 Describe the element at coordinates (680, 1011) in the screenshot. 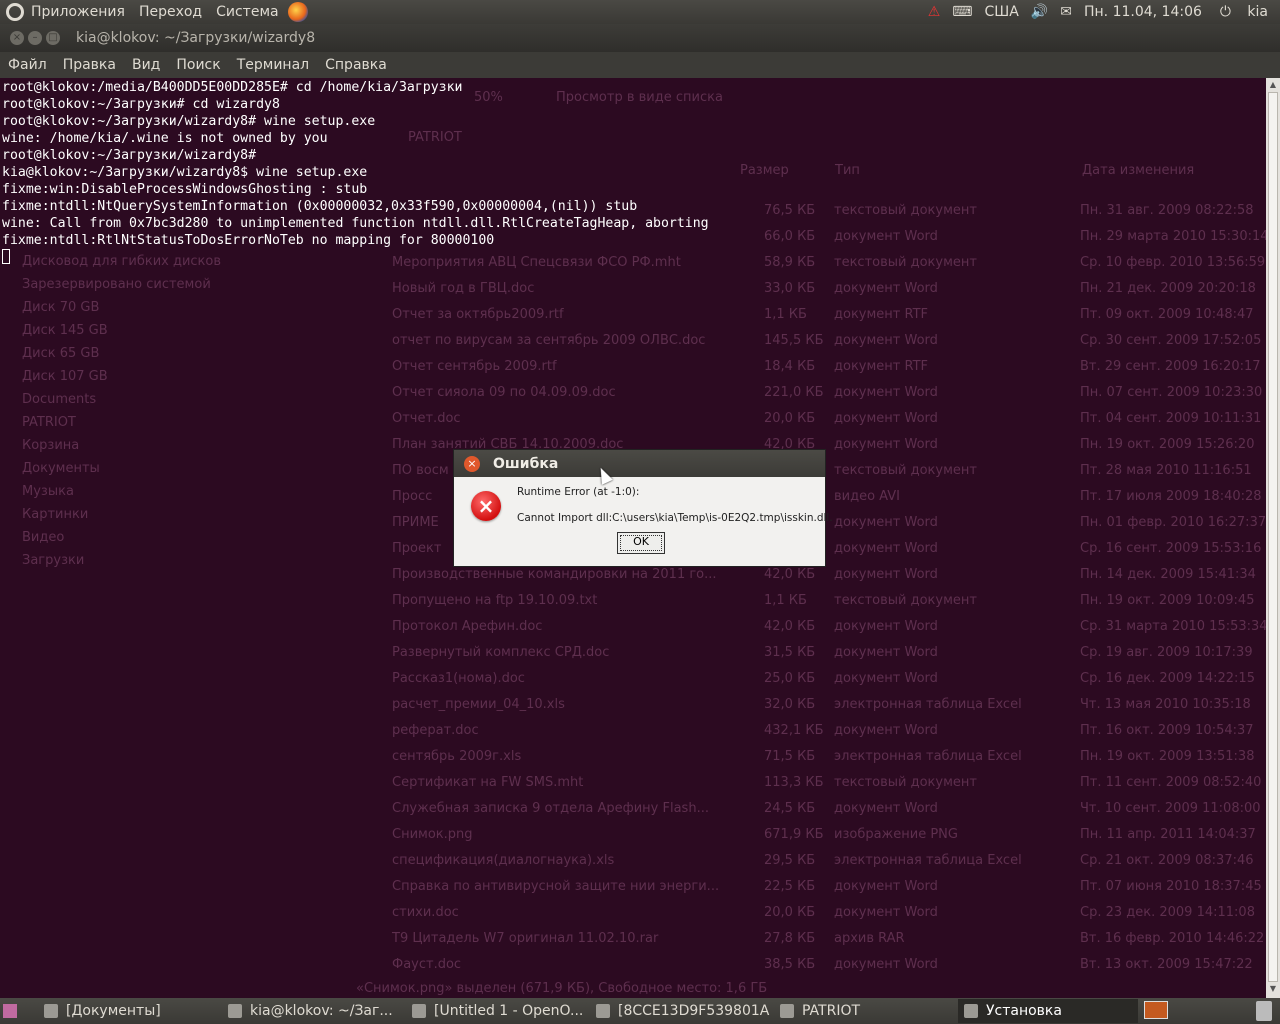

I see `taskbar-item-8cce: [8CCE13D9F539801A]` at that location.